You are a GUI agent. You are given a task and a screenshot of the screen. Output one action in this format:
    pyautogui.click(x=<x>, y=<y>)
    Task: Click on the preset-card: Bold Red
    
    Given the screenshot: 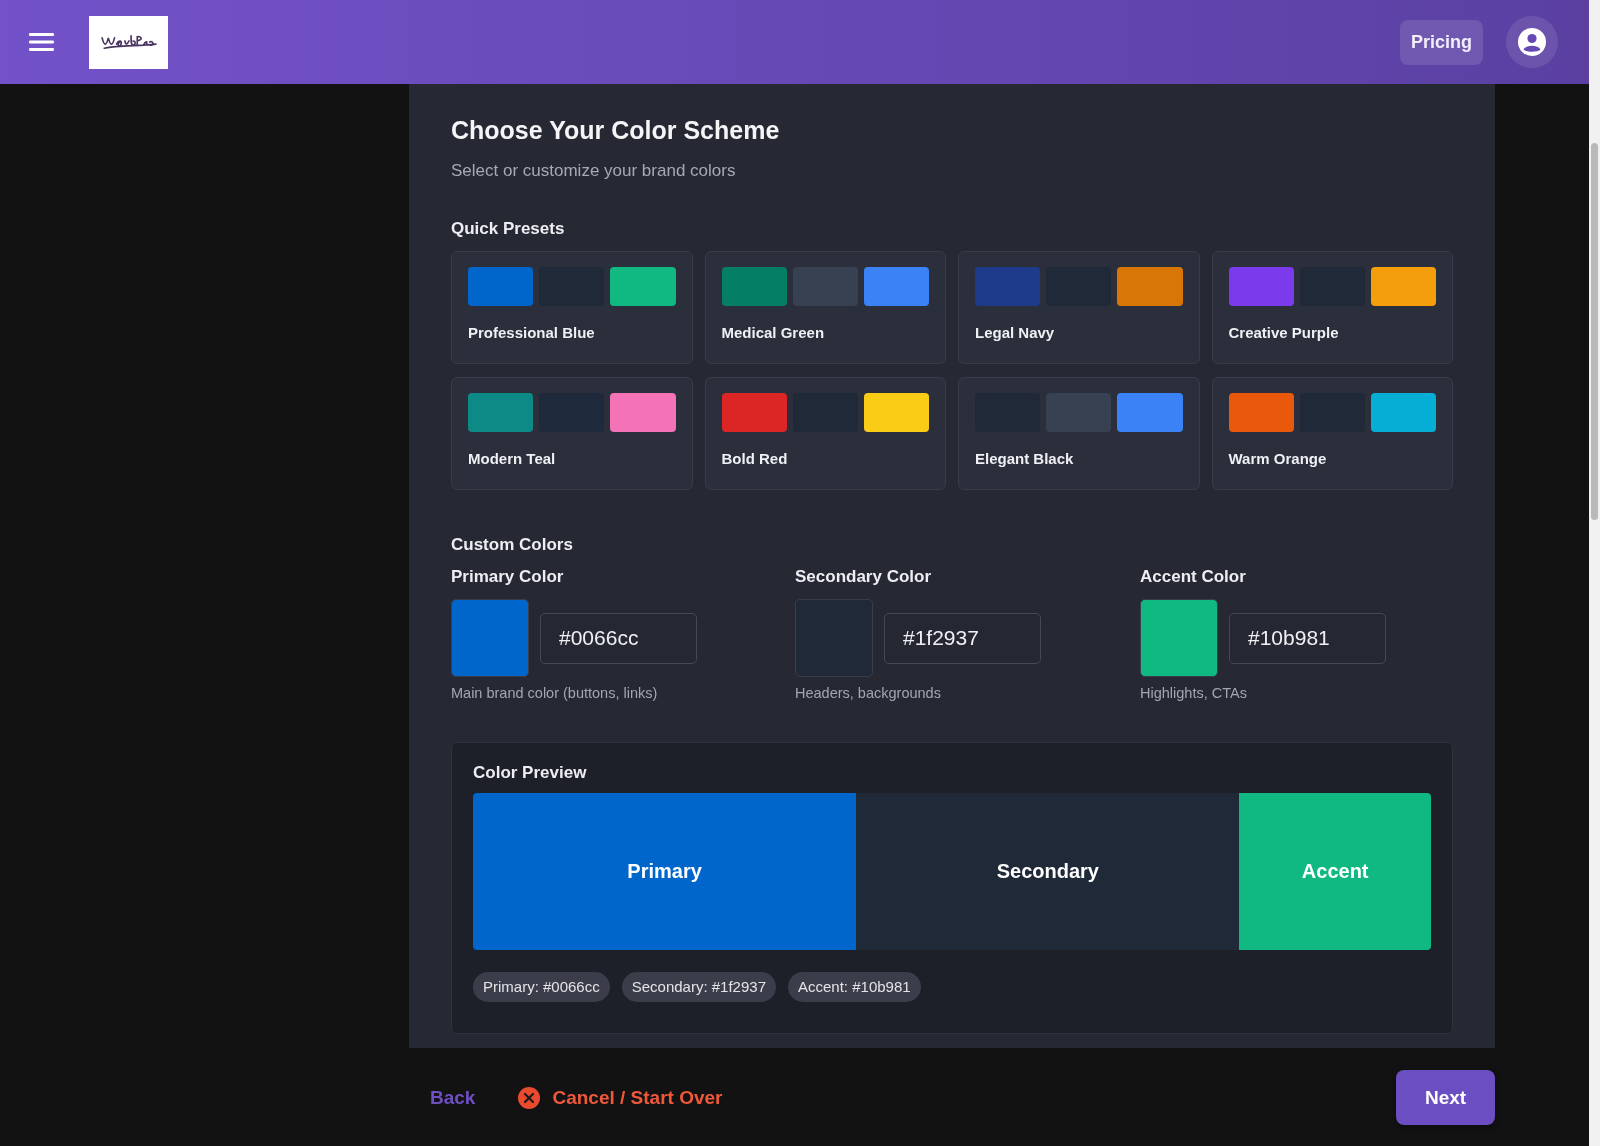 What is the action you would take?
    pyautogui.click(x=825, y=433)
    